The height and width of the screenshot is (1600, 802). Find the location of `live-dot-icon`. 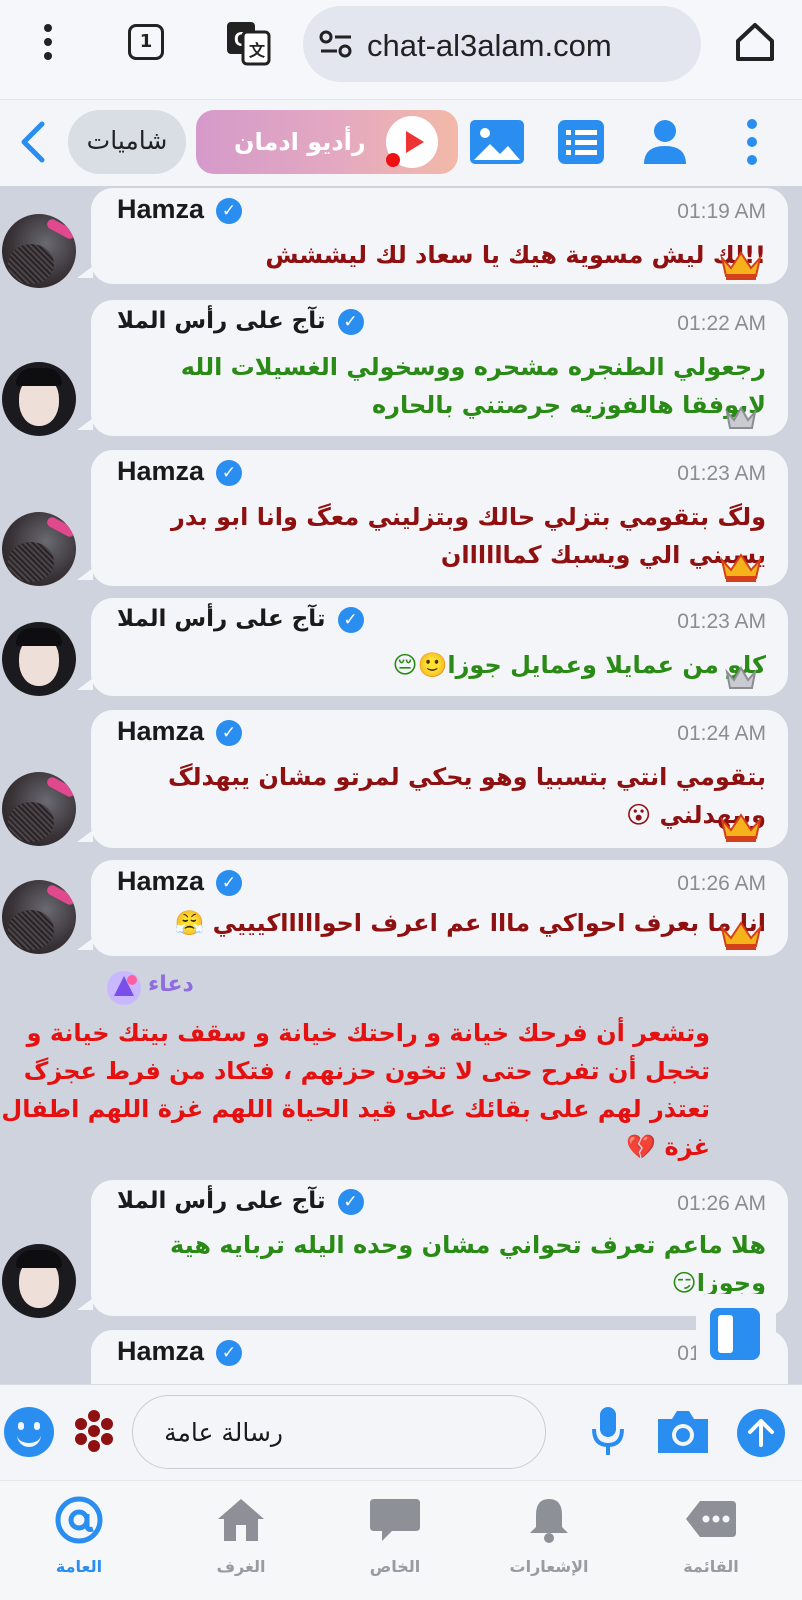

live-dot-icon is located at coordinates (393, 160).